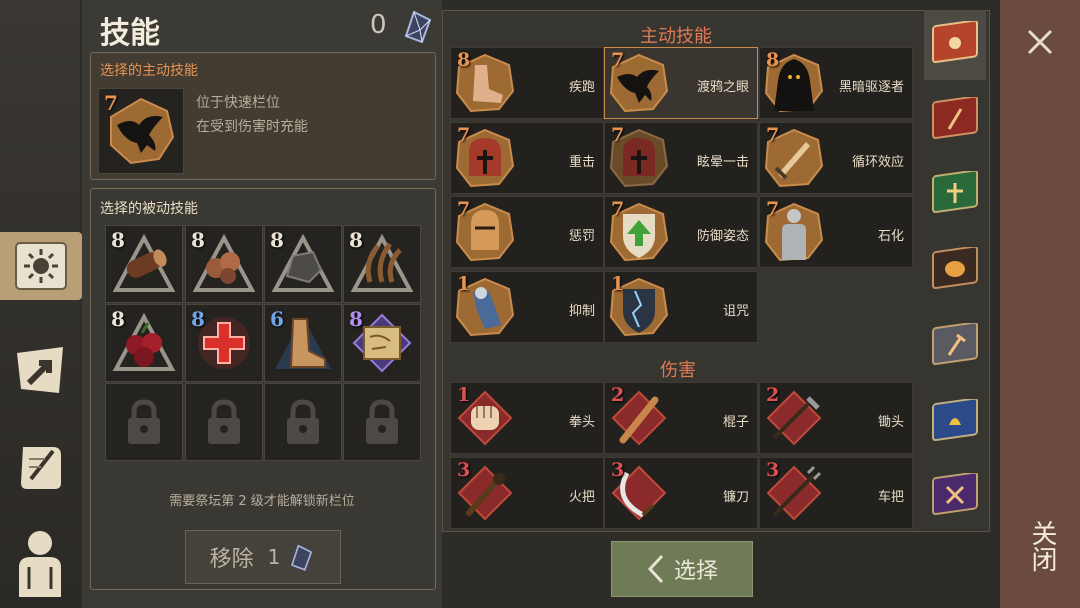 This screenshot has height=608, width=1080. Describe the element at coordinates (527, 83) in the screenshot. I see `skill-cell: 8 疾跑` at that location.